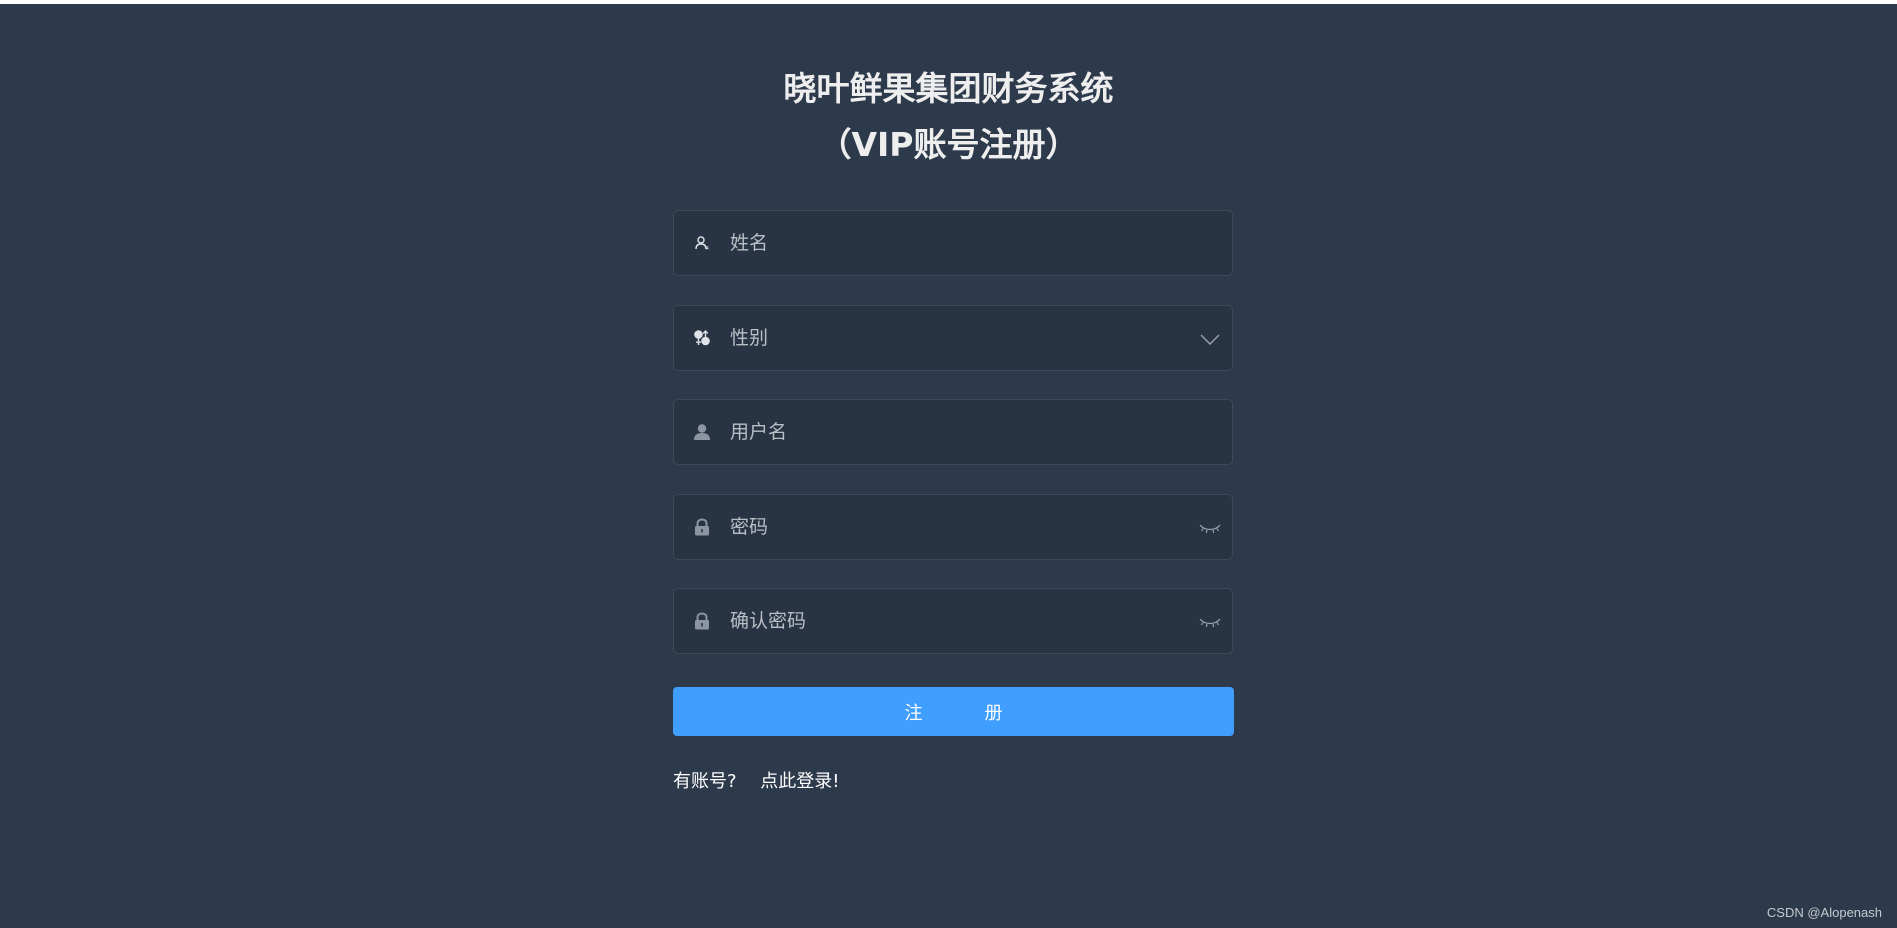  I want to click on login-link: 点此登录!, so click(799, 781).